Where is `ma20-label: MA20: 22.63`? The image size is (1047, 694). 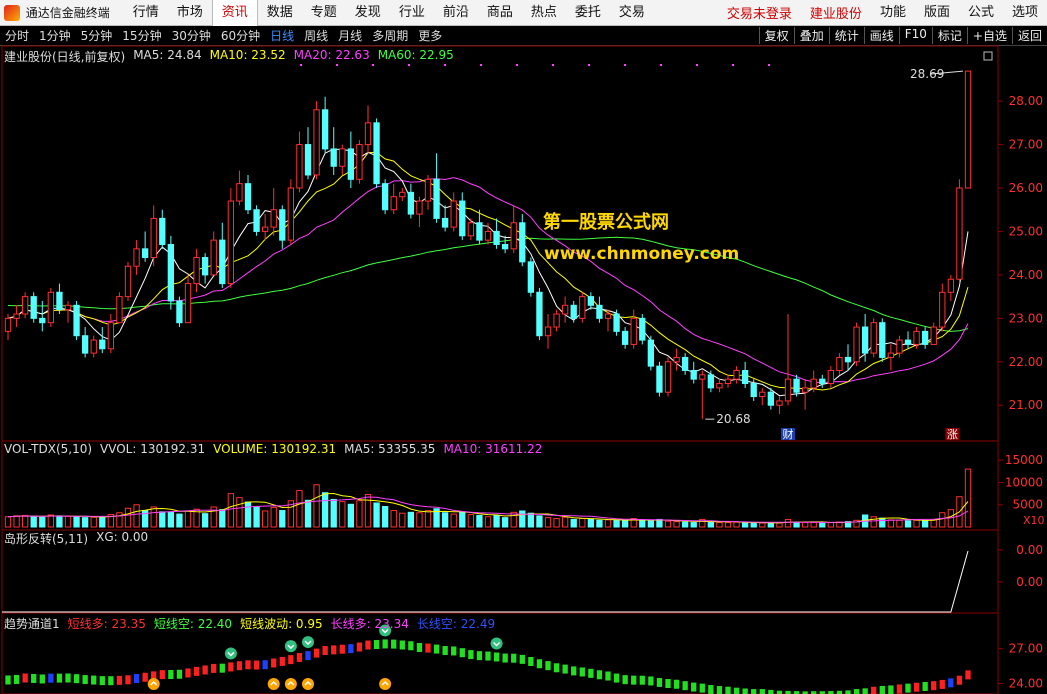
ma20-label: MA20: 22.63 is located at coordinates (331, 55).